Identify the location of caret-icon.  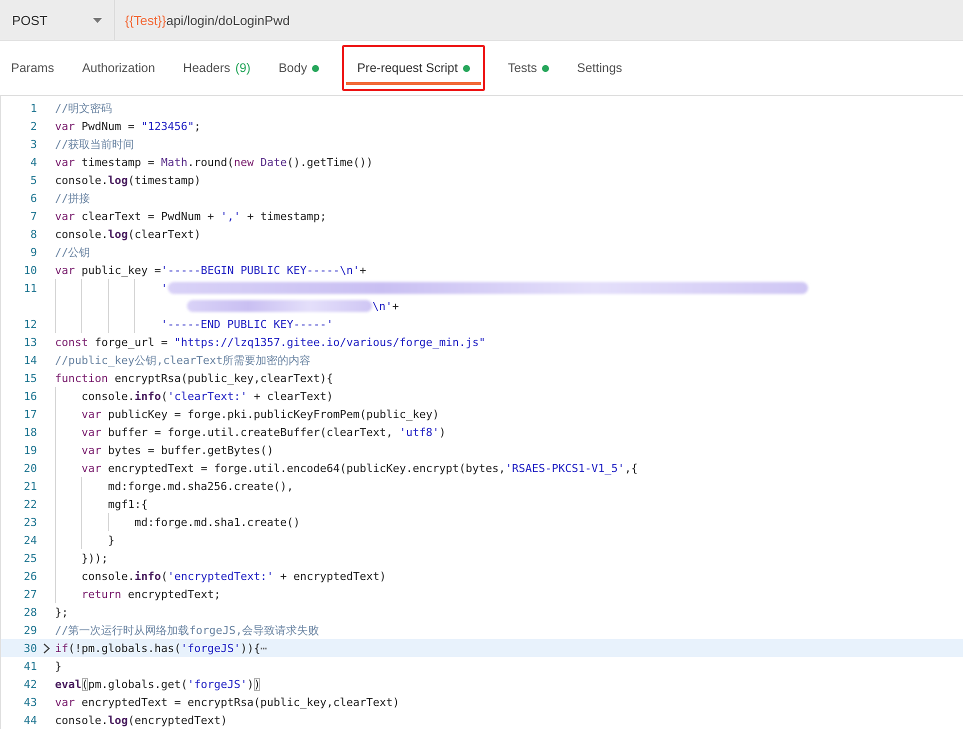
(97, 20).